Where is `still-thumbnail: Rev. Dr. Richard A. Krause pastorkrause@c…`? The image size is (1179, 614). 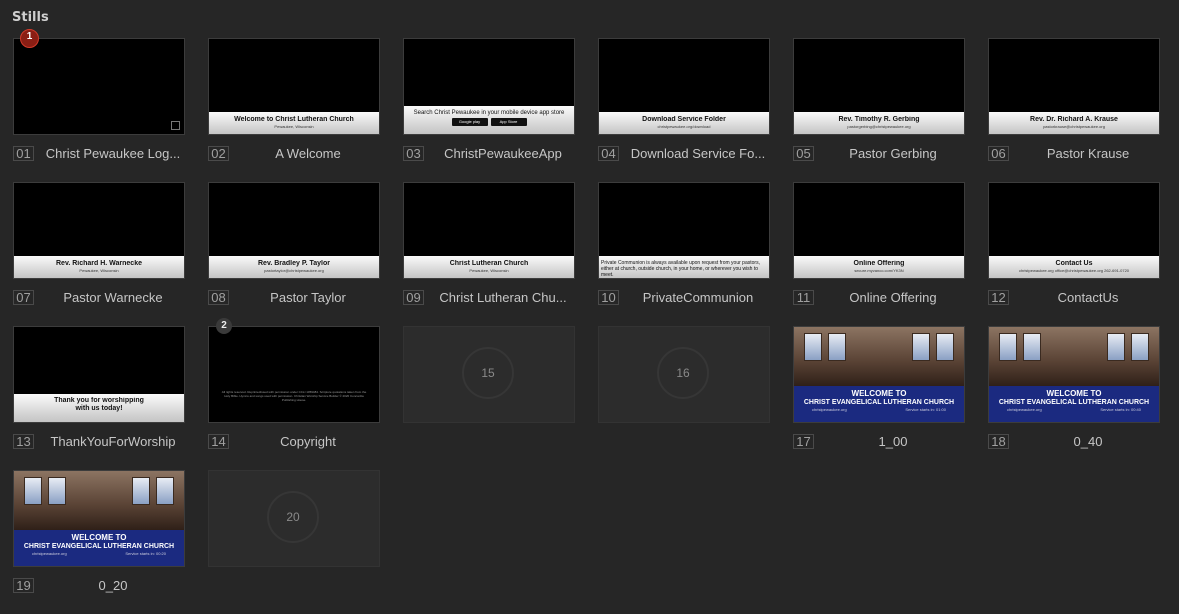 still-thumbnail: Rev. Dr. Richard A. Krause pastorkrause@c… is located at coordinates (1074, 86).